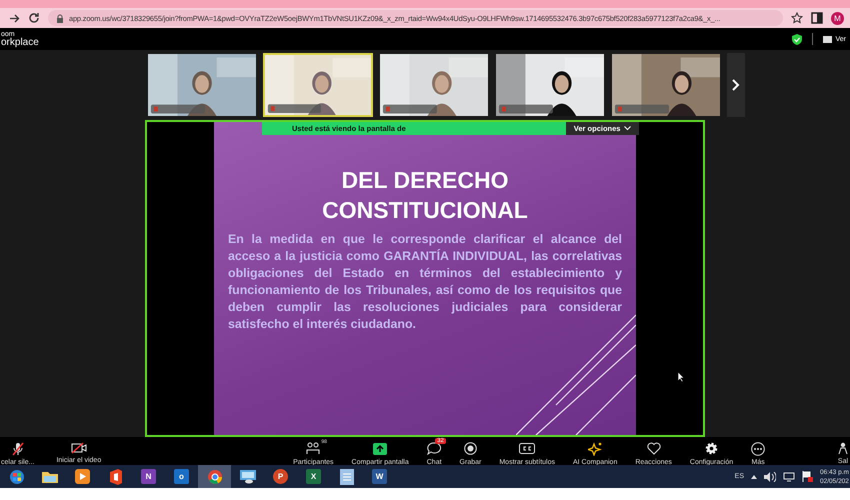  Describe the element at coordinates (595, 449) in the screenshot. I see `sparkle-icon` at that location.